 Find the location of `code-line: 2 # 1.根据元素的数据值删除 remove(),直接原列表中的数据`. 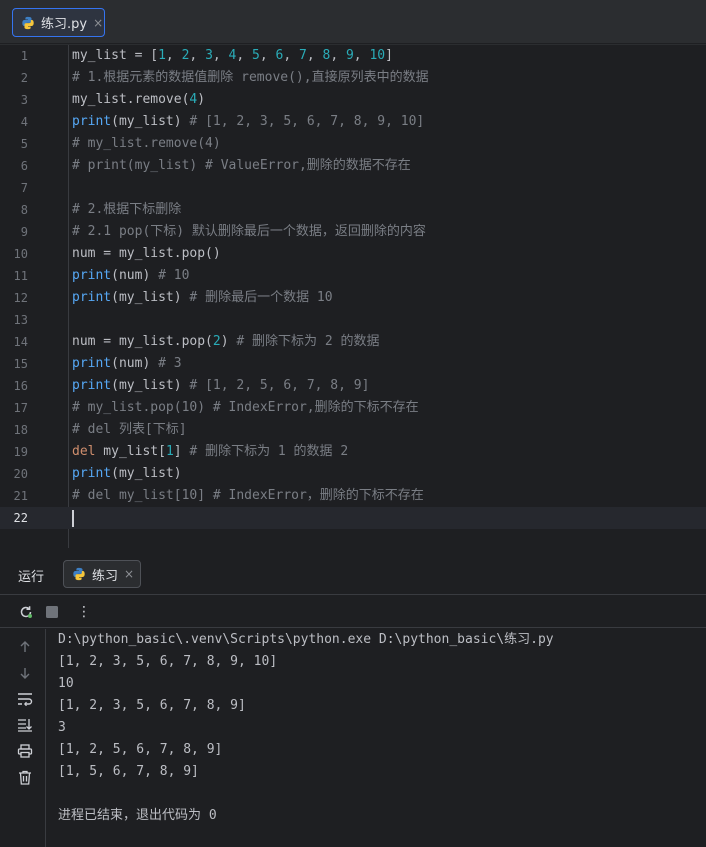

code-line: 2 # 1.根据元素的数据值删除 remove(),直接原列表中的数据 is located at coordinates (353, 78).